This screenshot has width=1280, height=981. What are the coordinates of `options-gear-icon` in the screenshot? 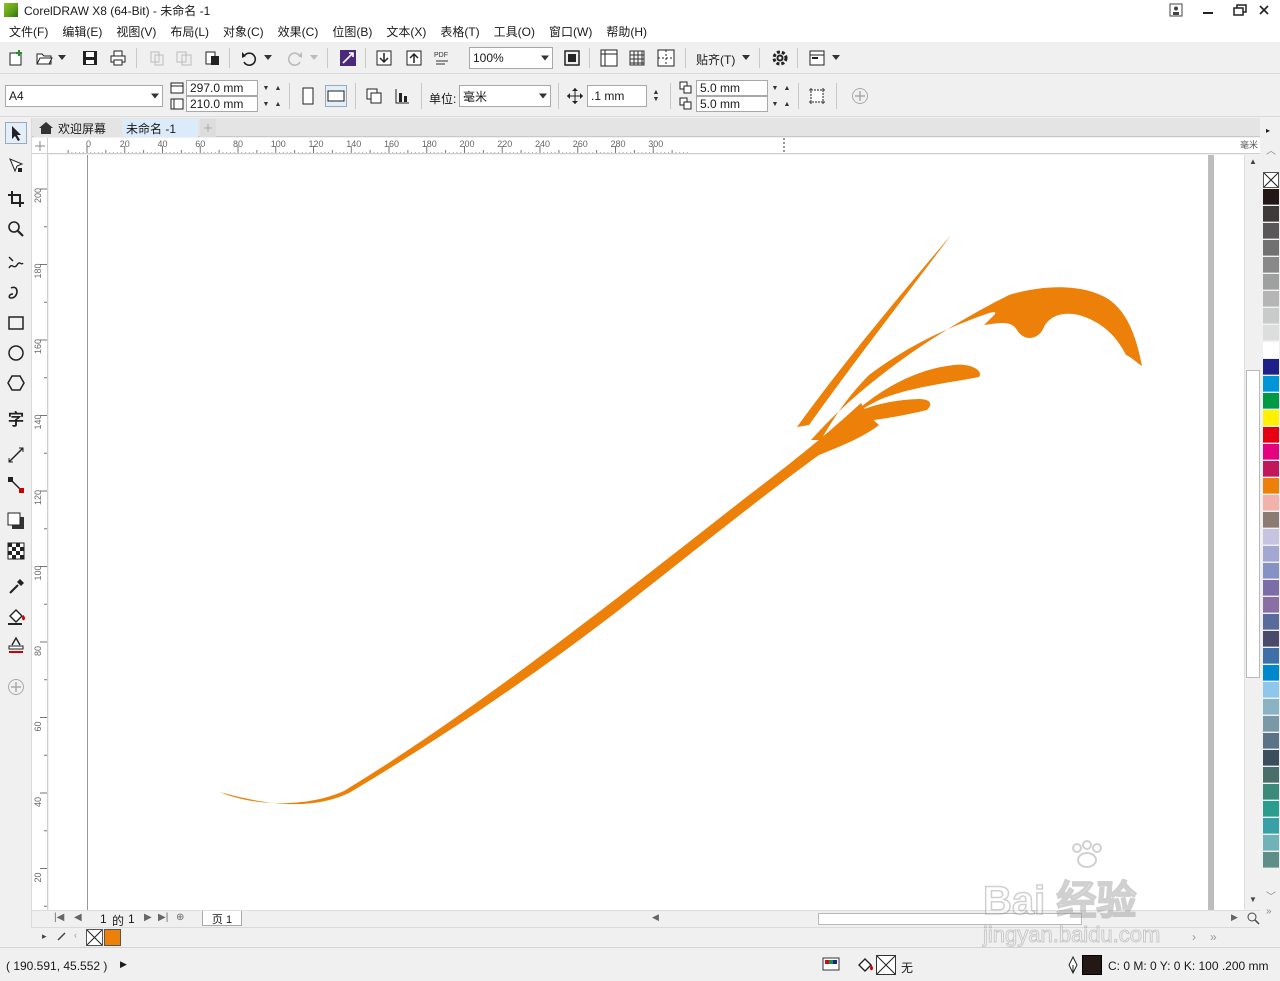 It's located at (780, 58).